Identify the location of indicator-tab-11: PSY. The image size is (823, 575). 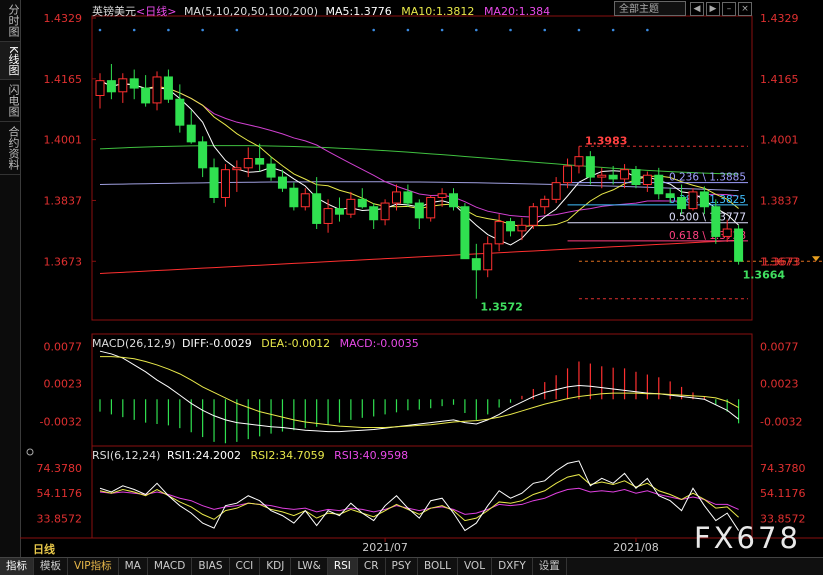
(402, 566).